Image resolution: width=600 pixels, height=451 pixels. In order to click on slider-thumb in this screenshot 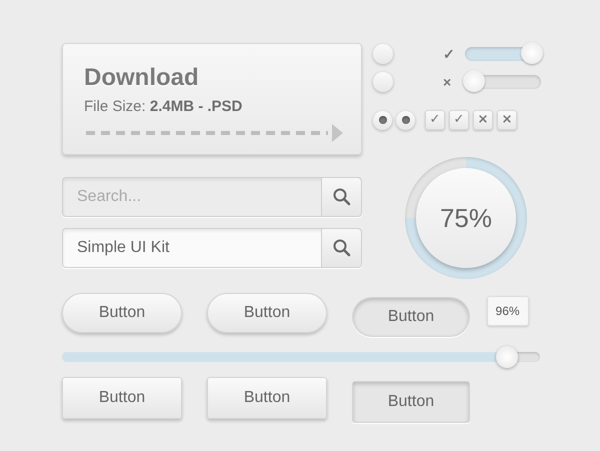, I will do `click(507, 357)`.